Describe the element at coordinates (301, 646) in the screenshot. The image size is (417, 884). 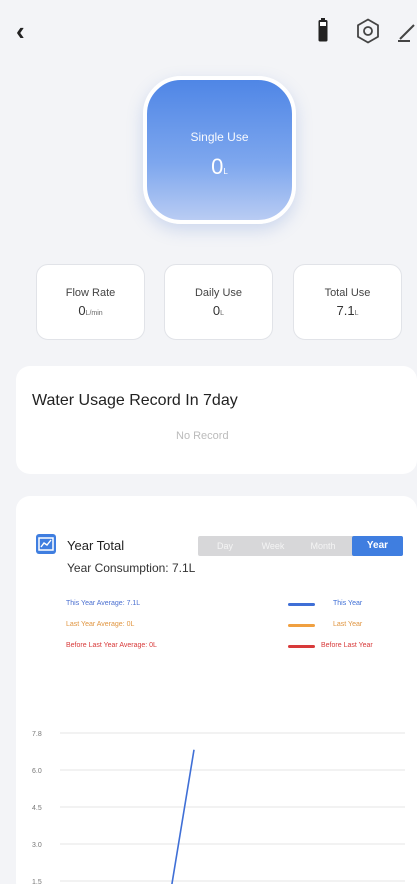
I see `legend-swatch-before-last-year` at that location.